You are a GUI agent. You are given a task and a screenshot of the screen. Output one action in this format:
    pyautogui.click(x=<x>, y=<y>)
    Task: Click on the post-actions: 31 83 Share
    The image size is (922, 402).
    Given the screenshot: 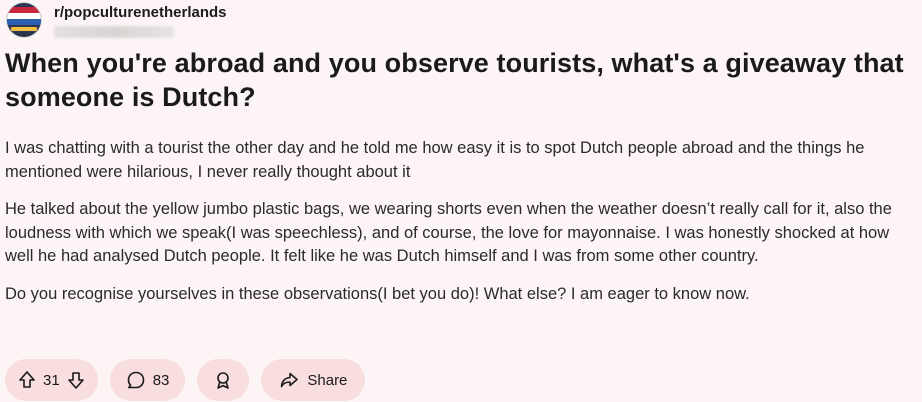 What is the action you would take?
    pyautogui.click(x=185, y=380)
    